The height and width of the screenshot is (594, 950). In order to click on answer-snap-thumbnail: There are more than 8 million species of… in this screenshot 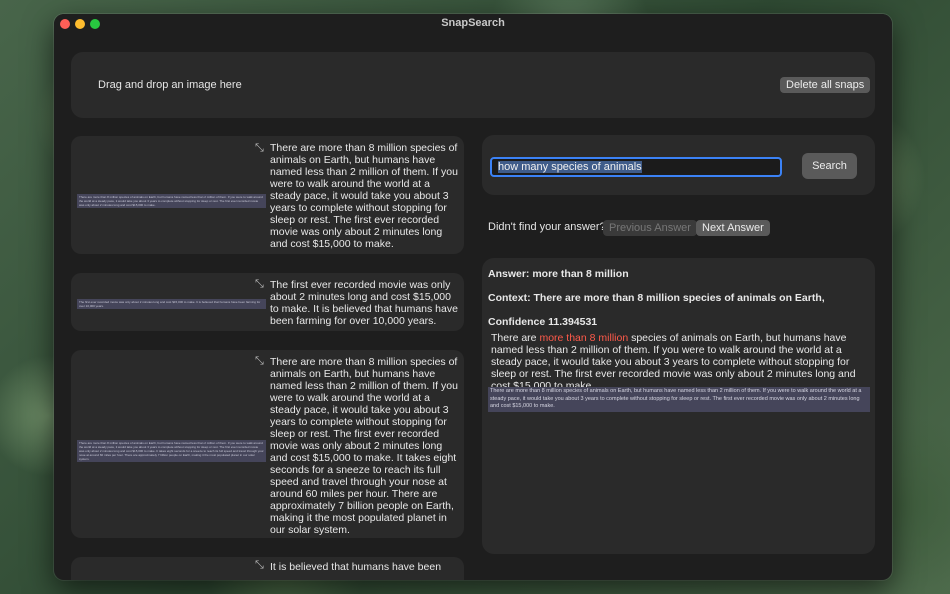, I will do `click(679, 399)`.